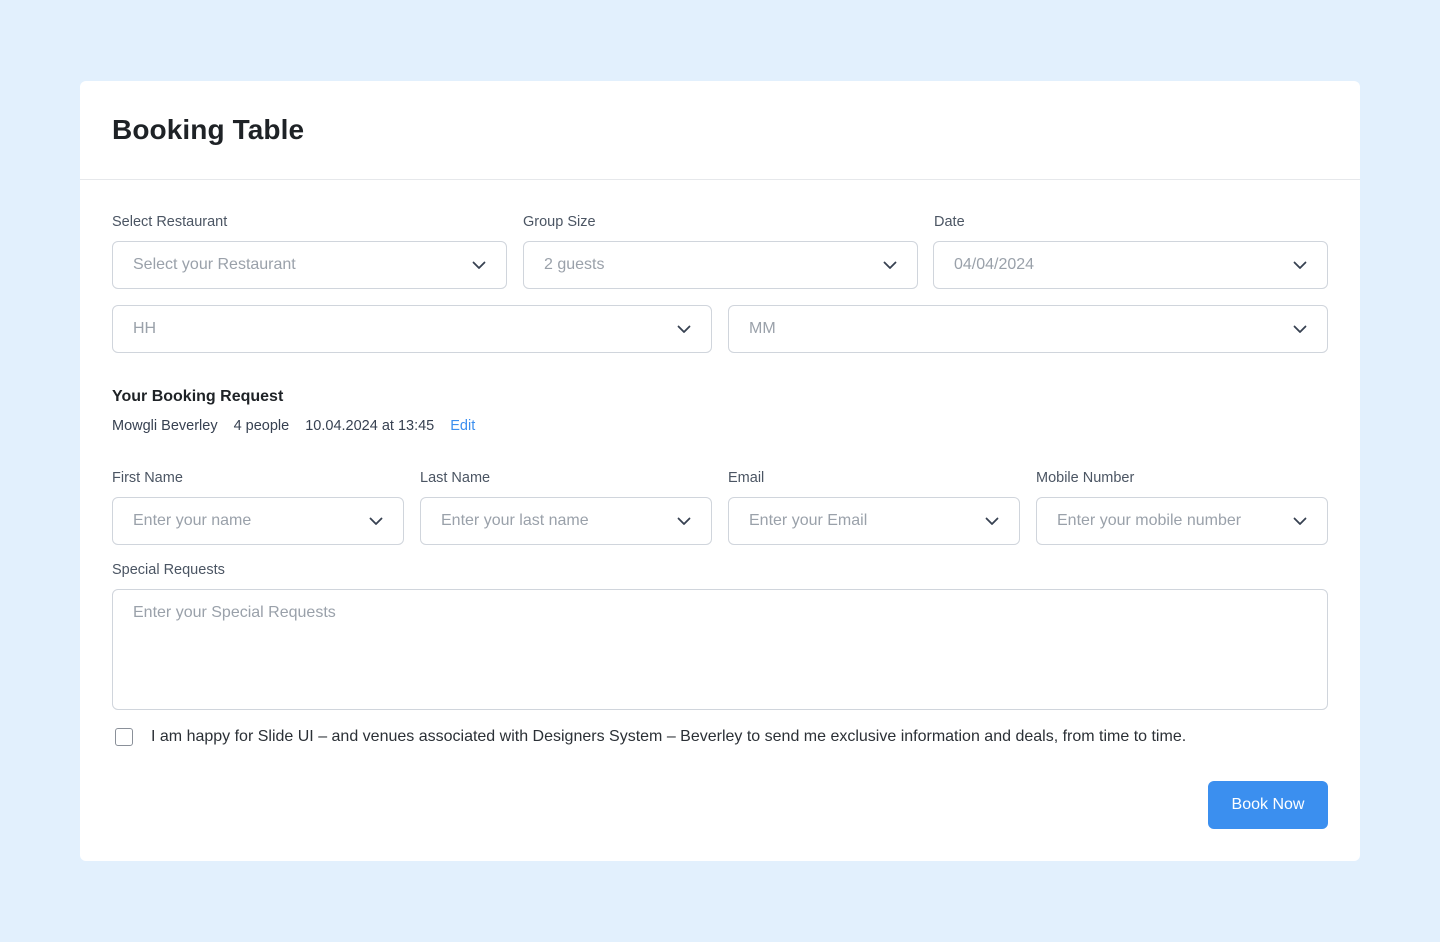  Describe the element at coordinates (720, 130) in the screenshot. I see `card-header: Booking Table` at that location.